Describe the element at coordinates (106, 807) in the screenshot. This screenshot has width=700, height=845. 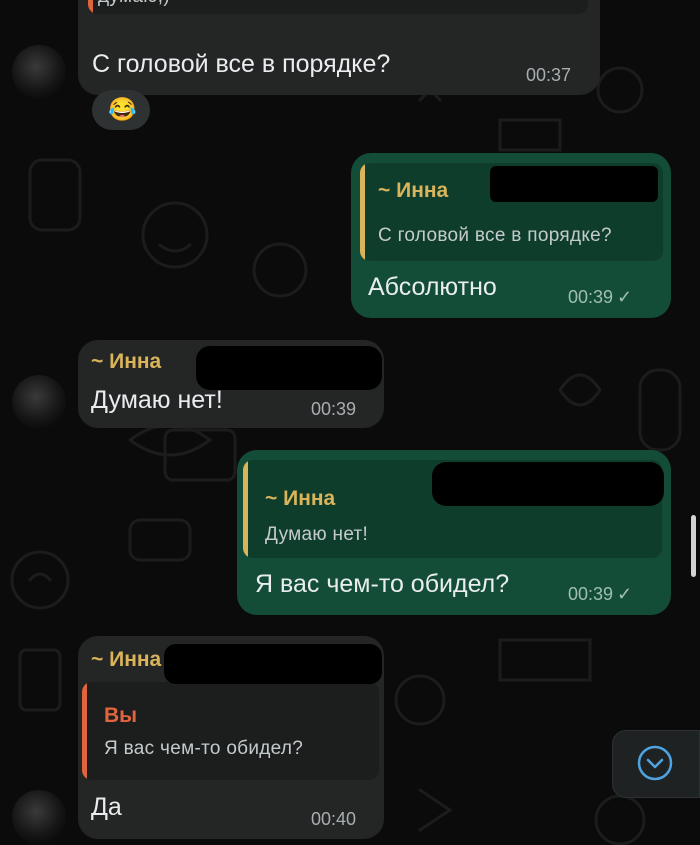
I see `message-text: Да` at that location.